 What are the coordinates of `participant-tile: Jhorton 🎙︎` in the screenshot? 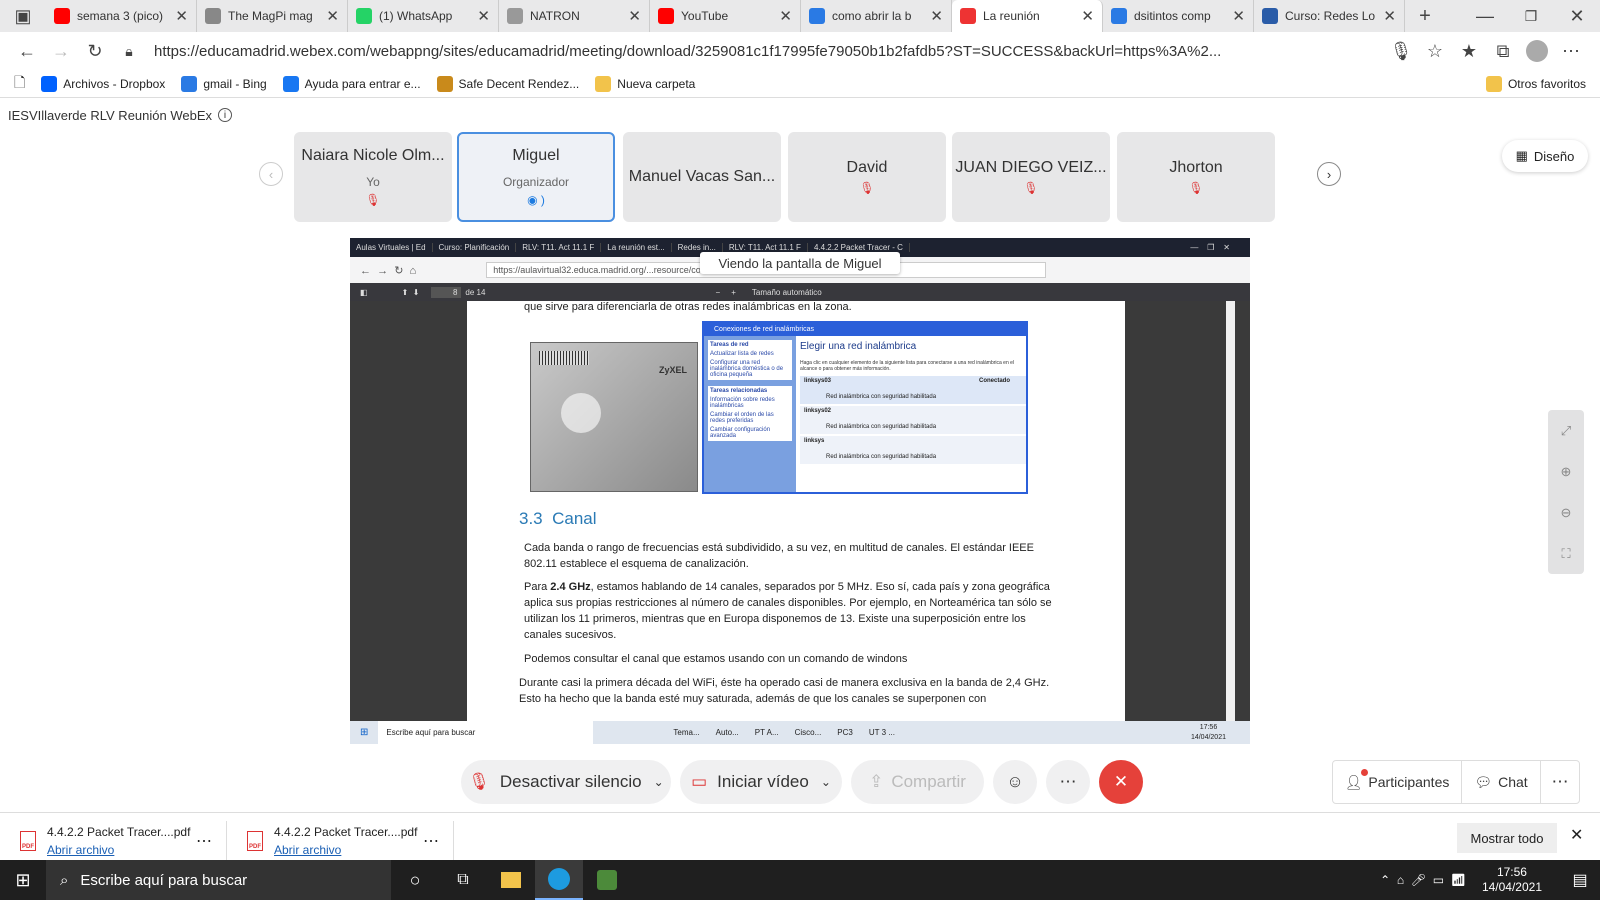 It's located at (1196, 177).